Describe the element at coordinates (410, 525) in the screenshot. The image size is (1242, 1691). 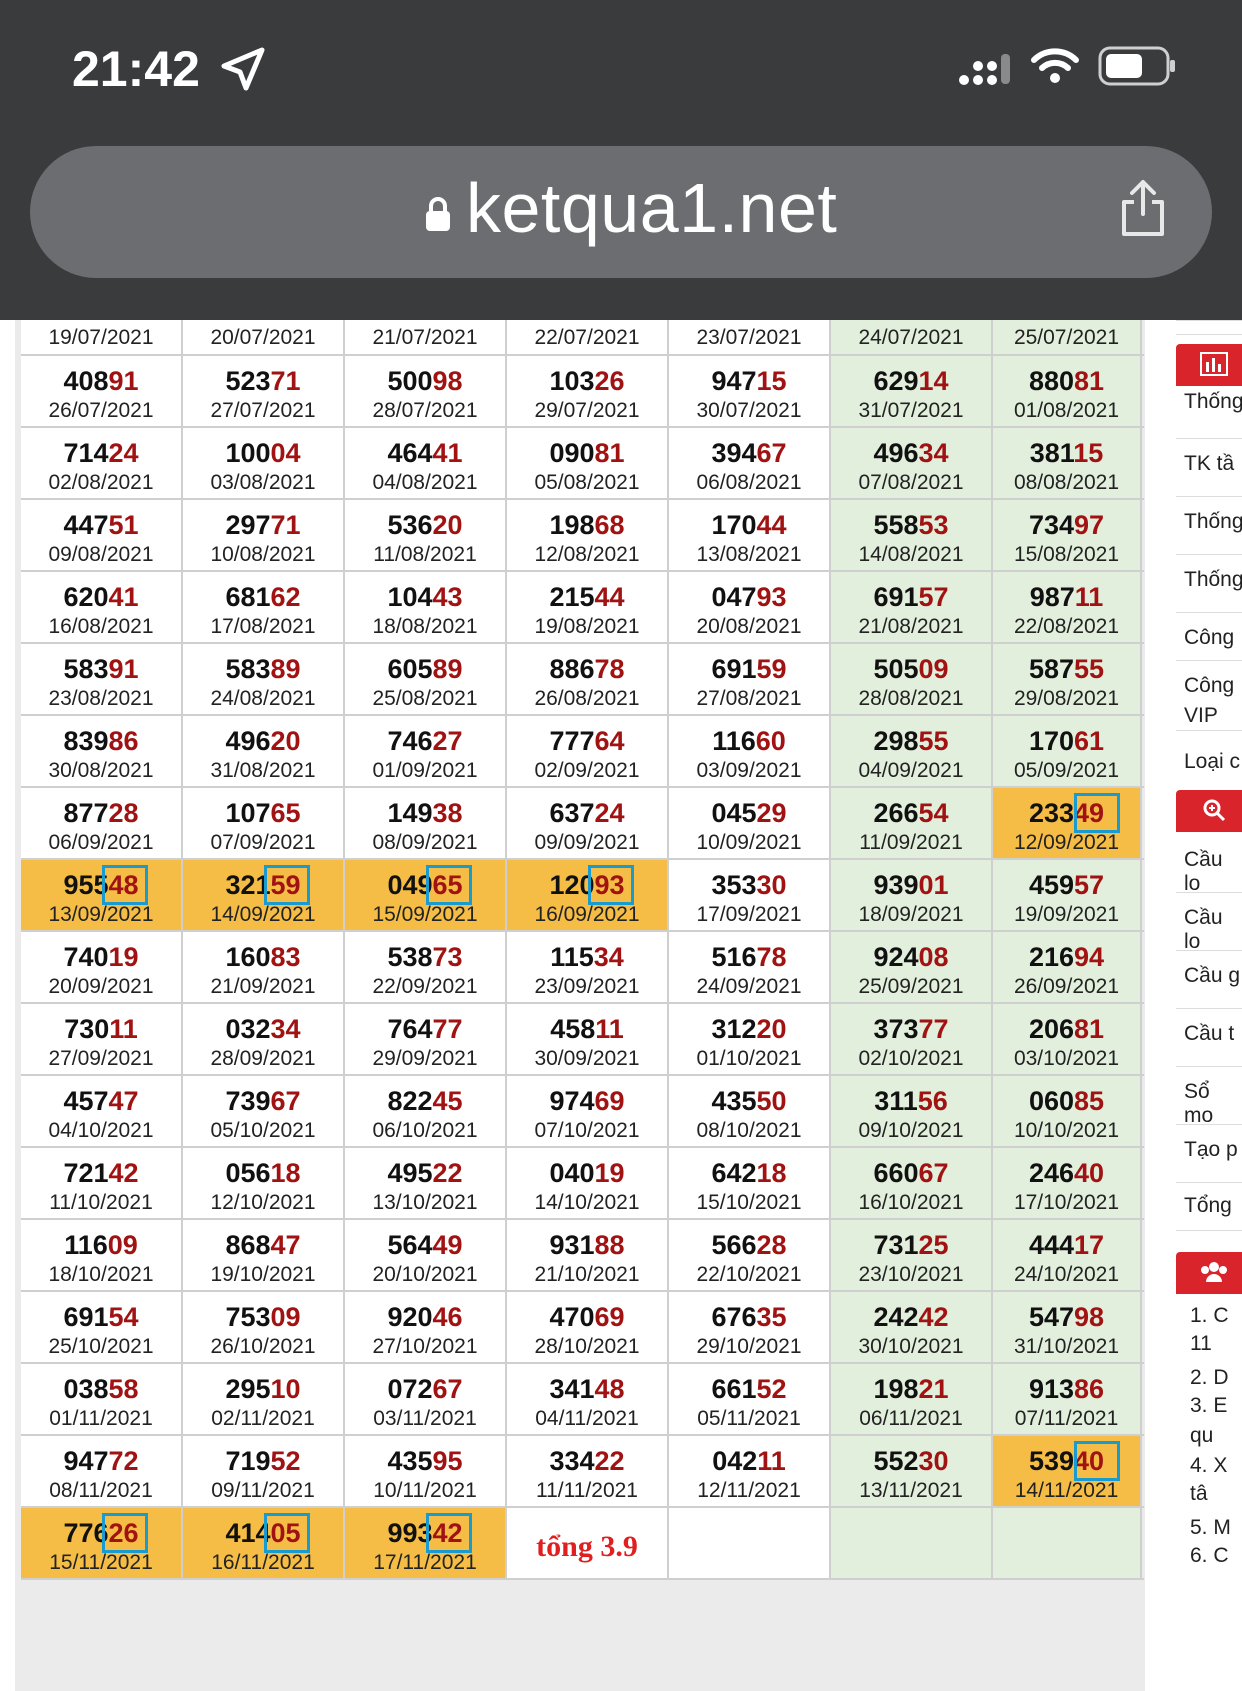
I see `result-head-digits: 536` at that location.